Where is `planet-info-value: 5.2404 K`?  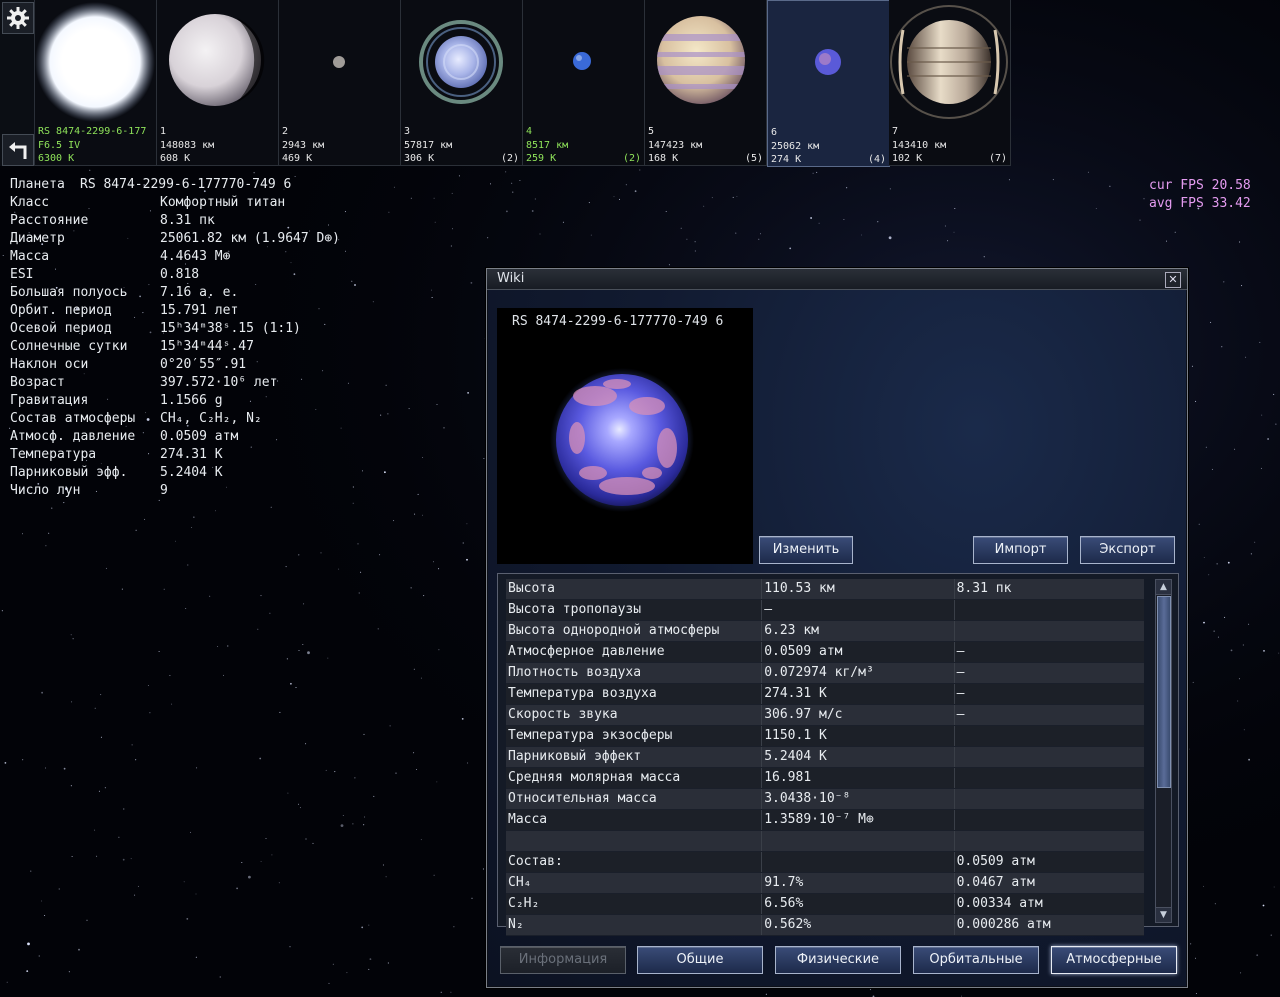
planet-info-value: 5.2404 K is located at coordinates (191, 472).